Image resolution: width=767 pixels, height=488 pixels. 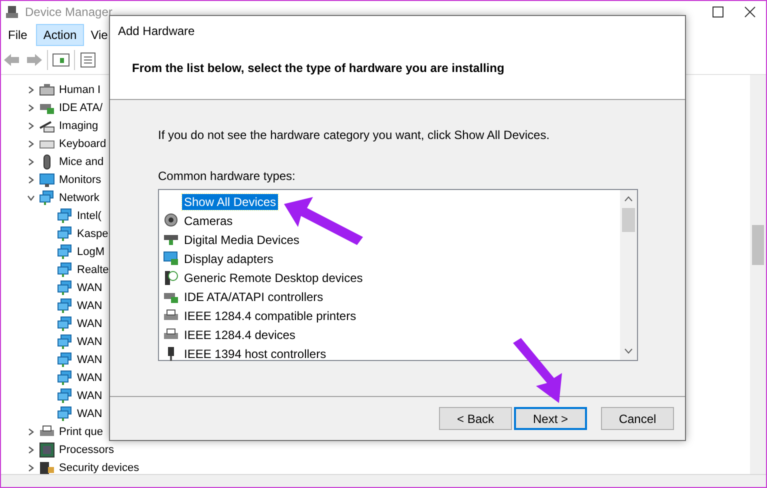 What do you see at coordinates (91, 252) in the screenshot?
I see `tree-item: LogM` at bounding box center [91, 252].